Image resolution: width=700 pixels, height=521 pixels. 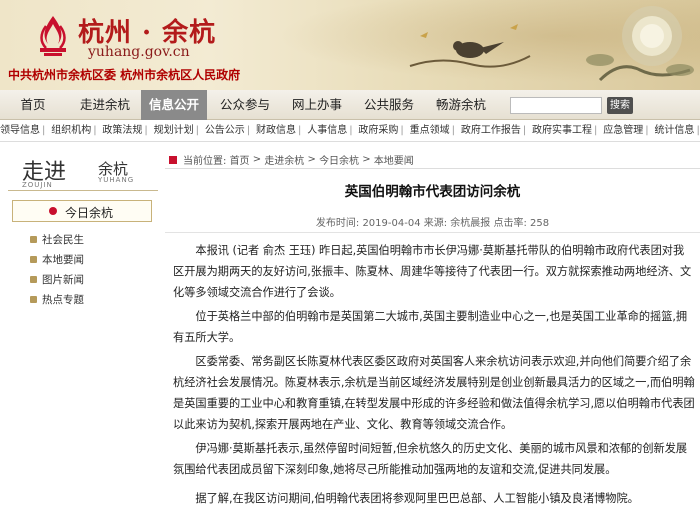 I want to click on breadcrumb-item: 走进余杭, so click(x=284, y=161).